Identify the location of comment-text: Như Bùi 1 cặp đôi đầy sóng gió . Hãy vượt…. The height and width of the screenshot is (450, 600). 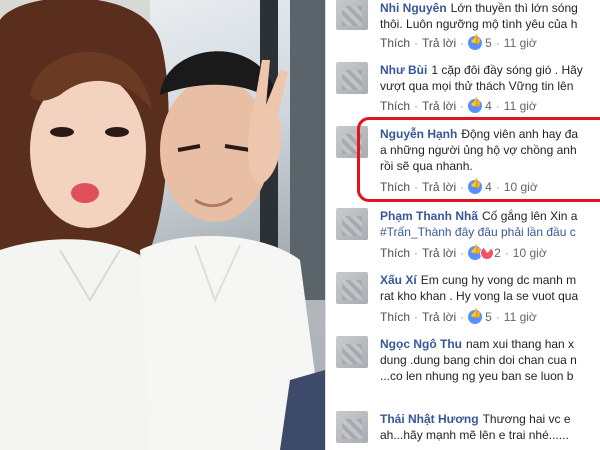
(490, 78).